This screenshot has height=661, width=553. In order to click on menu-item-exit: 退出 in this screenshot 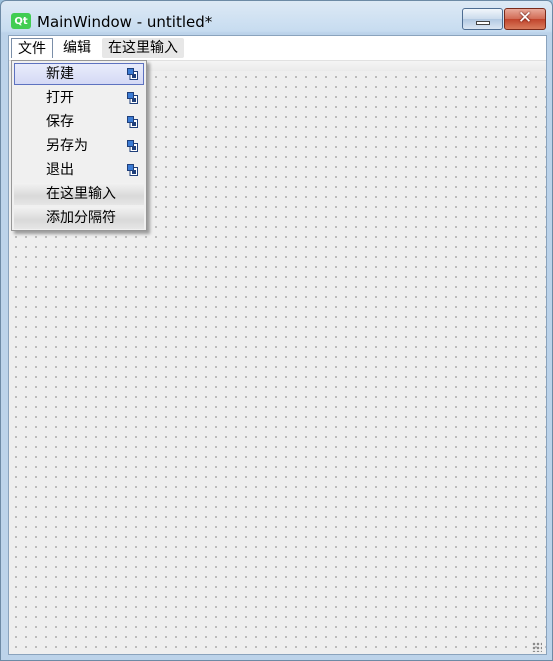, I will do `click(79, 170)`.